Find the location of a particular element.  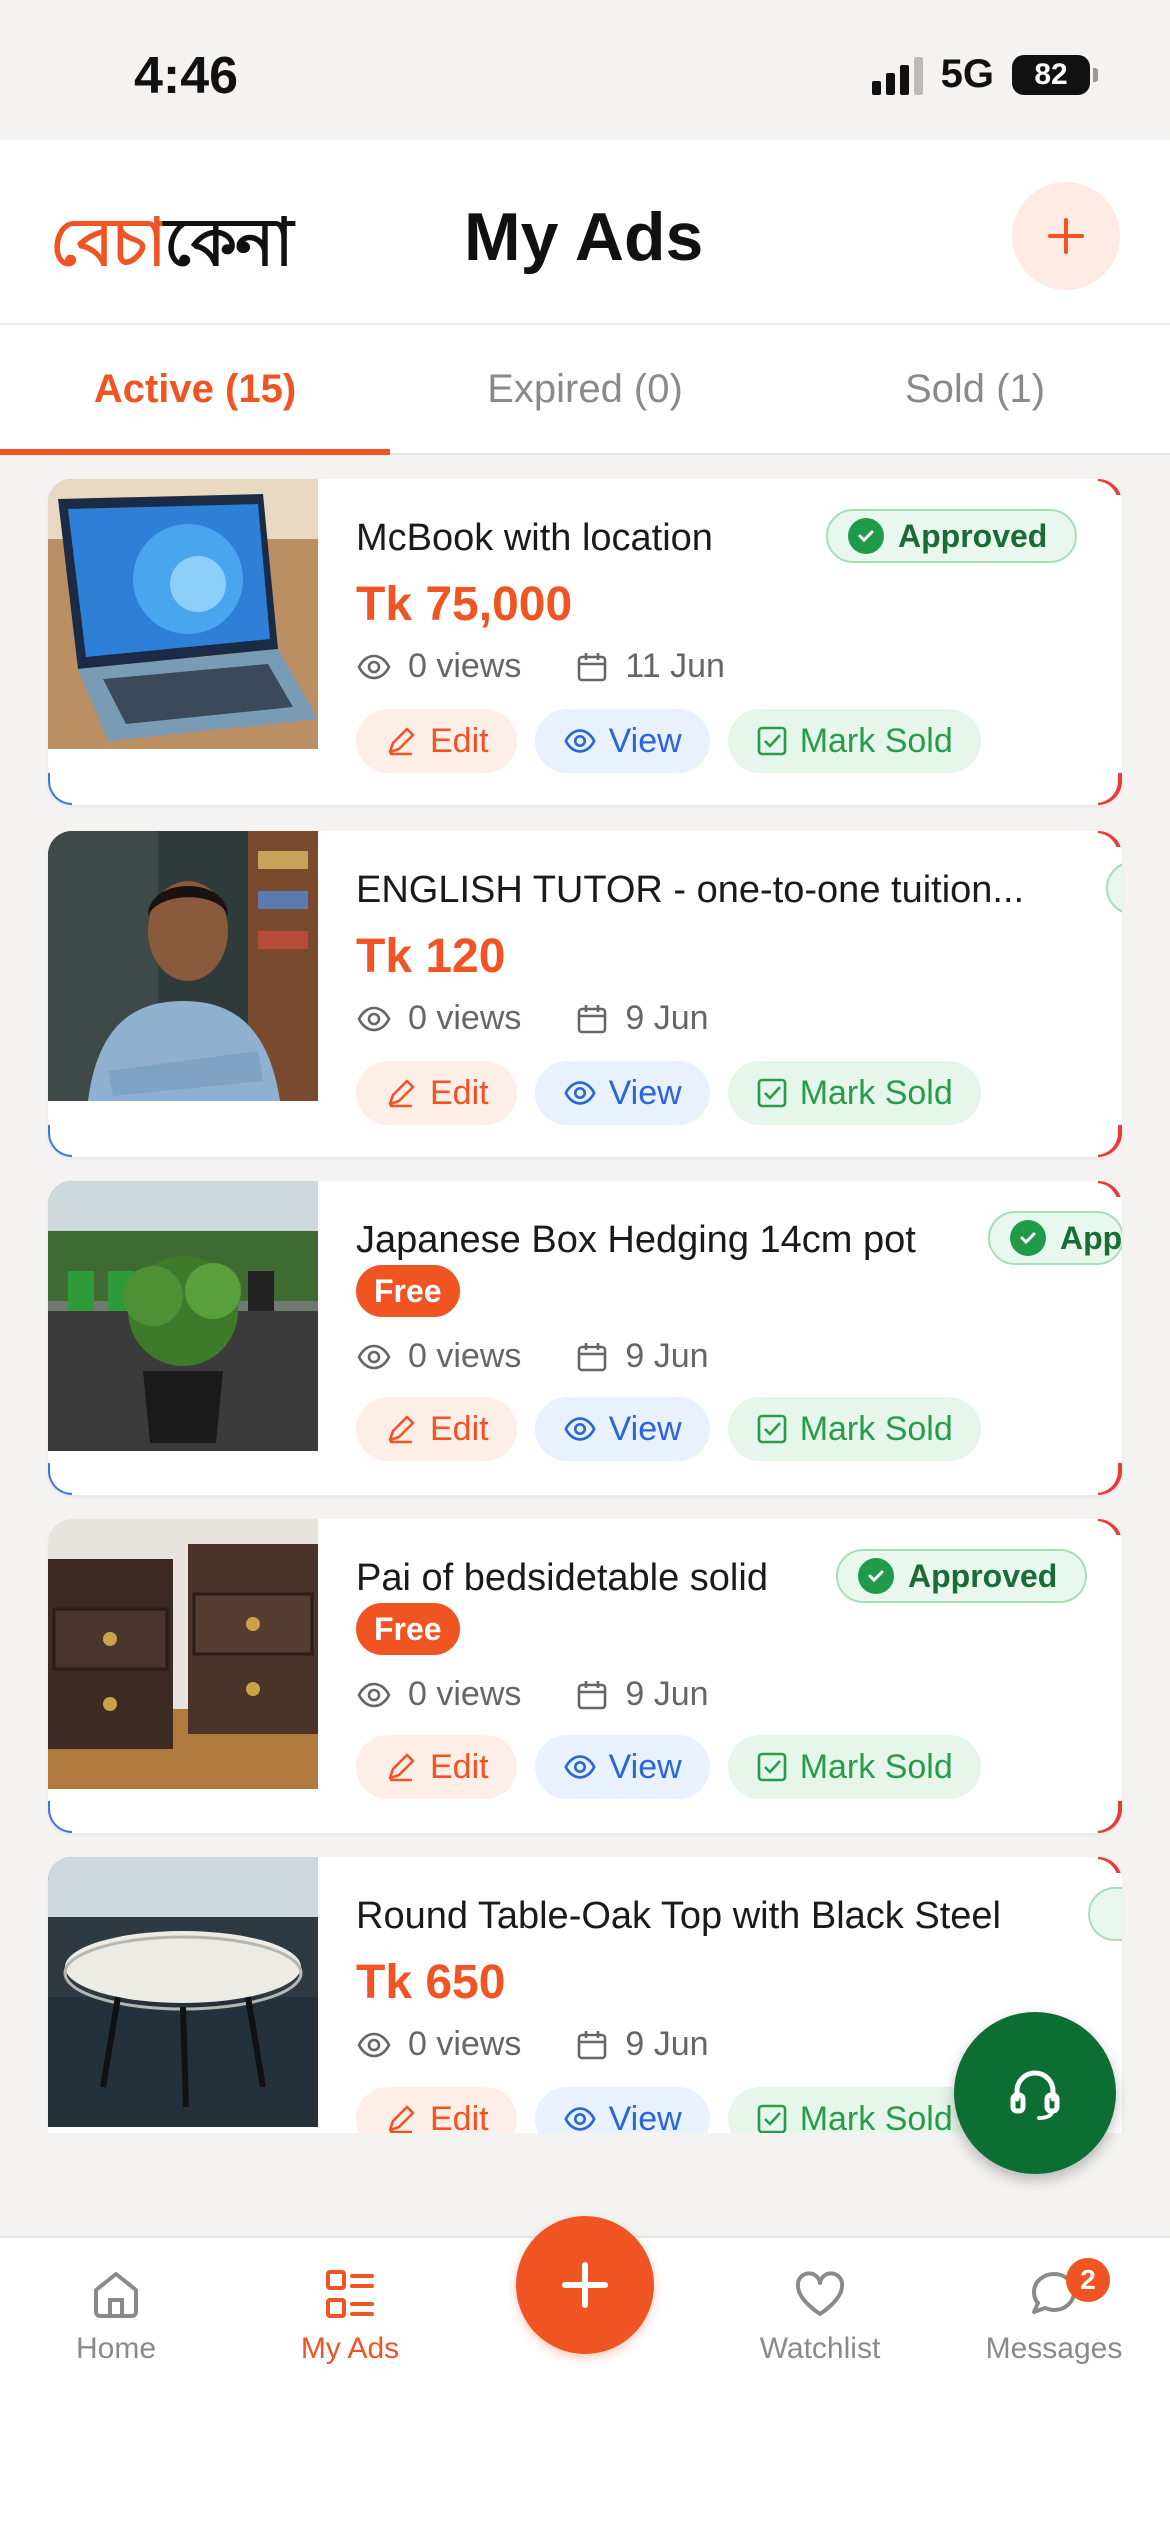

nav-watchlist-label: Watchlist is located at coordinates (820, 2348).